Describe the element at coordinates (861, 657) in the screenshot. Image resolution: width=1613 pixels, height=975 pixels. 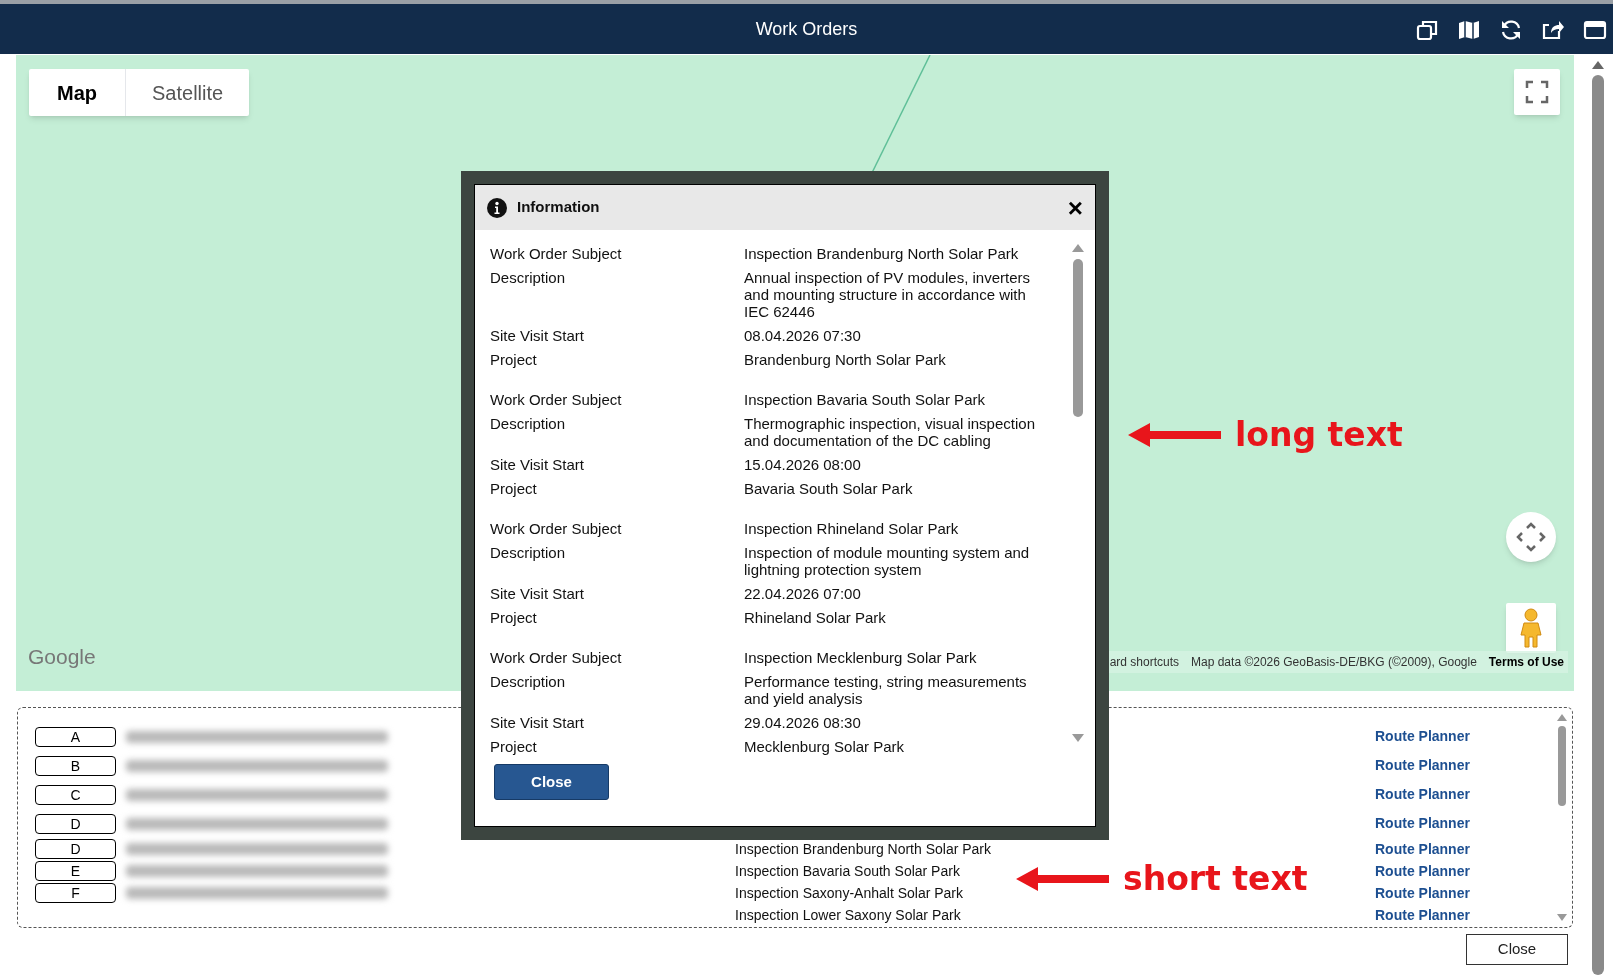
I see `field-value: Inspection Mecklenburg Solar Park` at that location.